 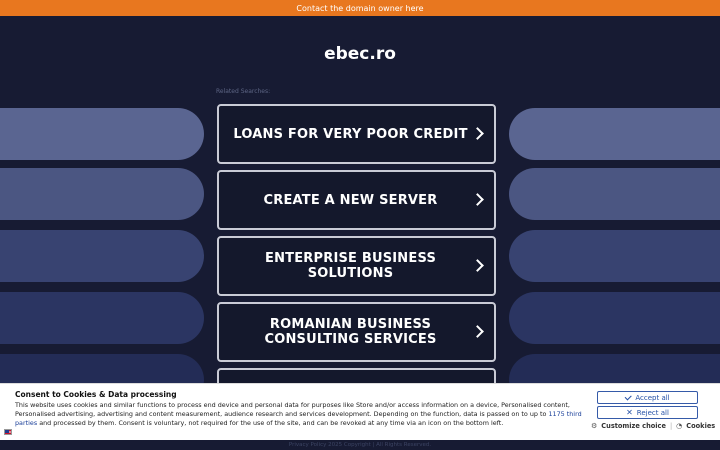 What do you see at coordinates (633, 426) in the screenshot?
I see `customize-choice-link: Customize choice` at bounding box center [633, 426].